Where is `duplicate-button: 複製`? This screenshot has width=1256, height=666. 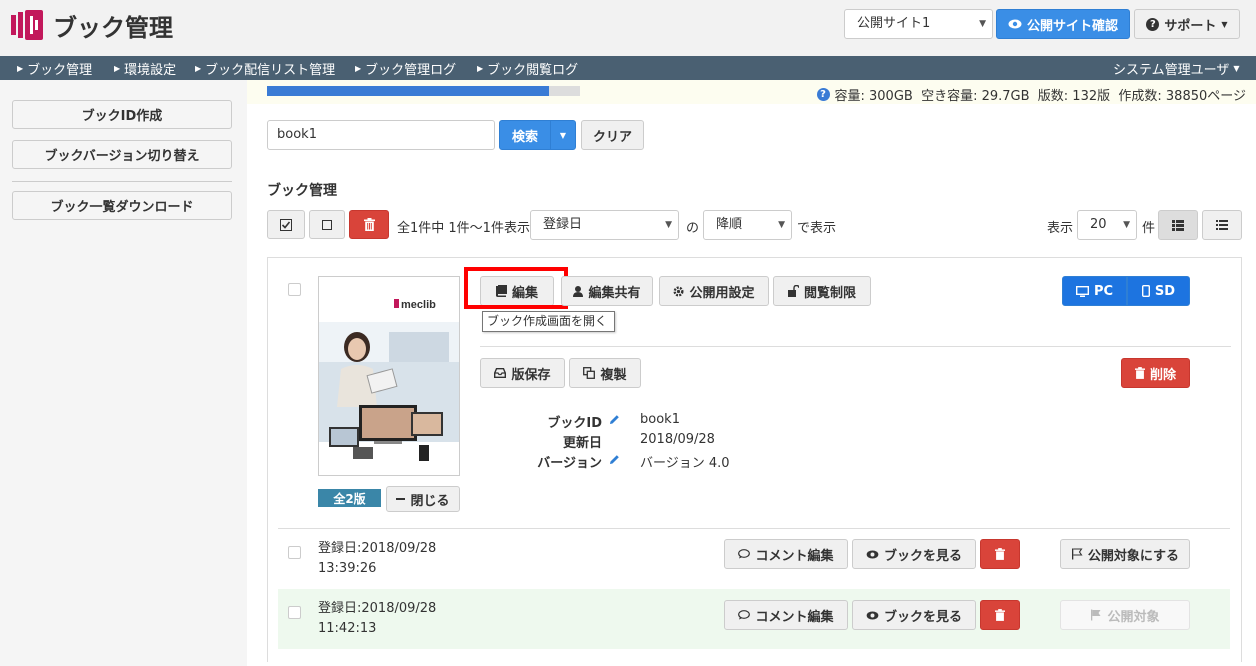
duplicate-button: 複製 is located at coordinates (605, 373).